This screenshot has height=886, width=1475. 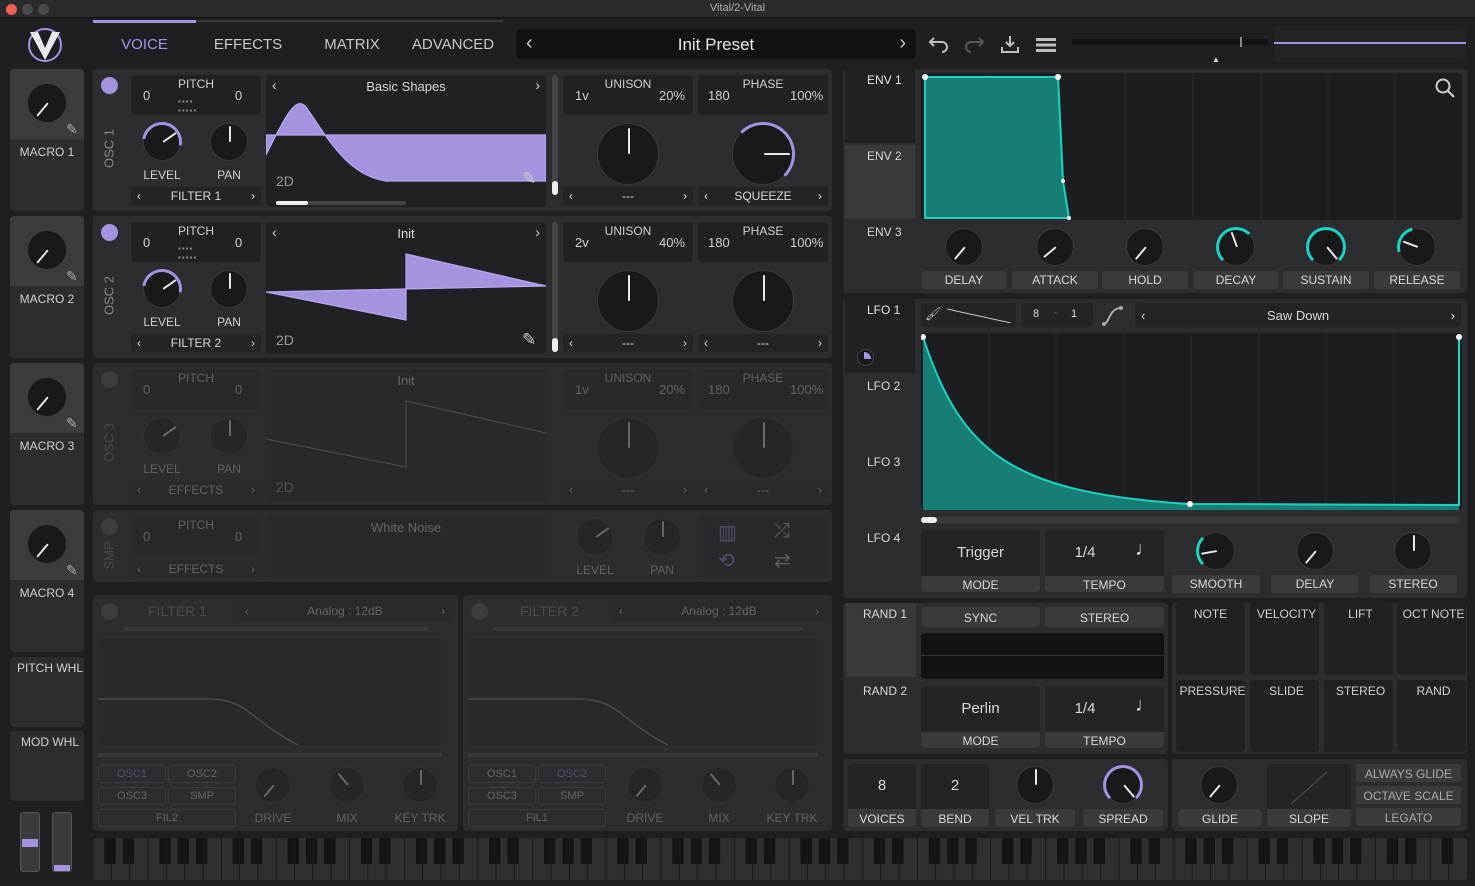 I want to click on lfo-trigger-mode: Trigger MODE, so click(x=980, y=561).